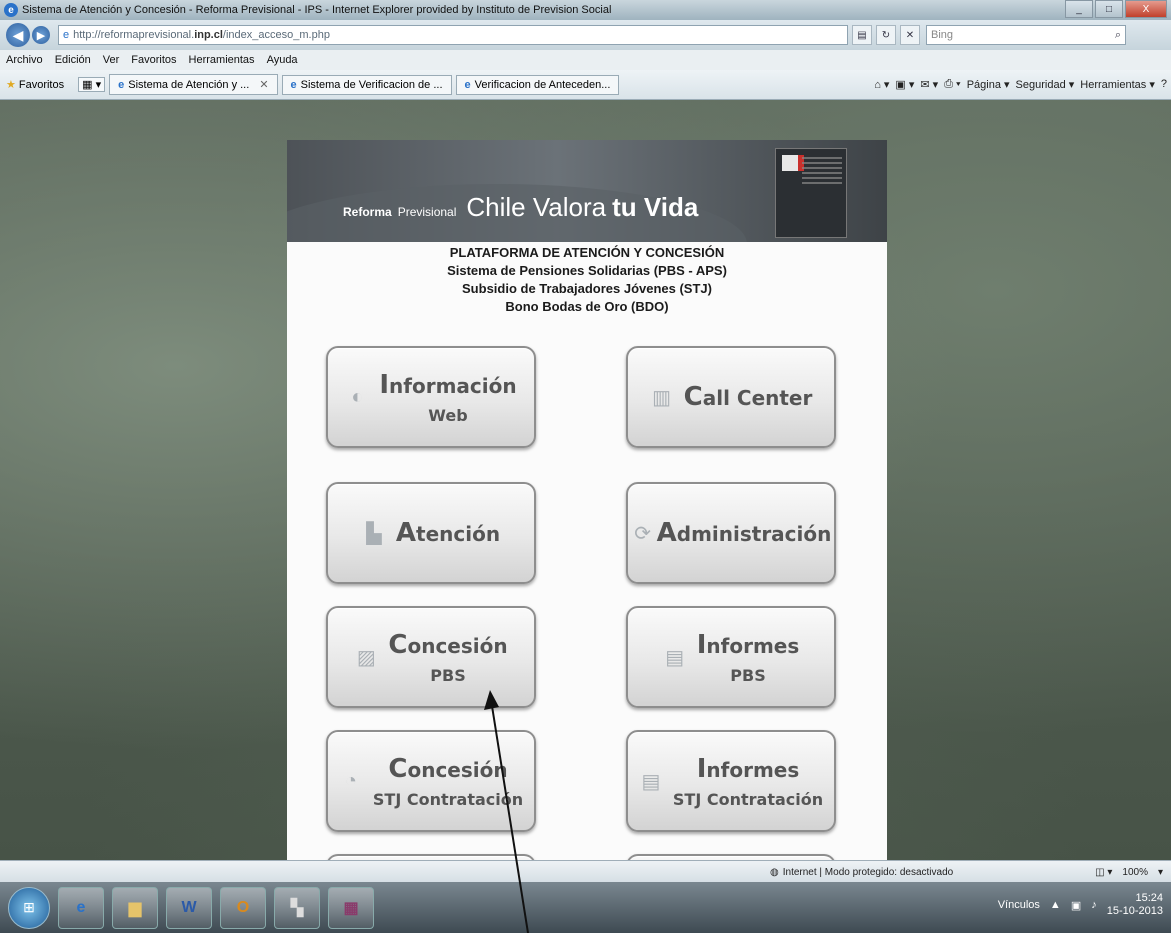  I want to click on clock-time: 15:24, so click(1149, 898).